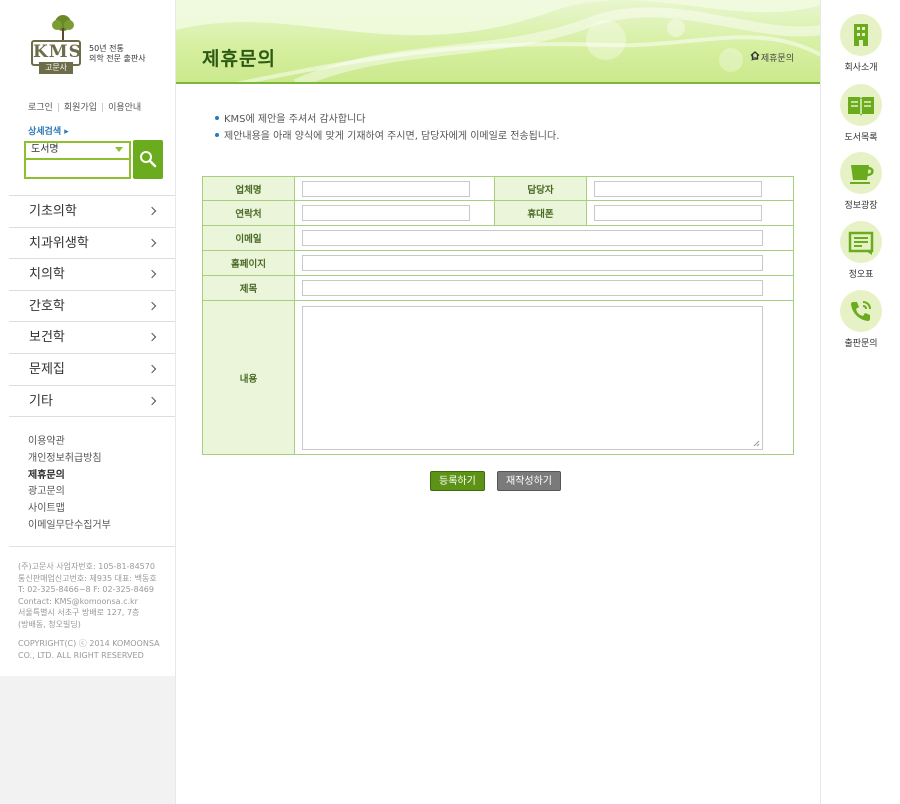  I want to click on page-header-banner: 제휴문의 > 제휴문의, so click(498, 42).